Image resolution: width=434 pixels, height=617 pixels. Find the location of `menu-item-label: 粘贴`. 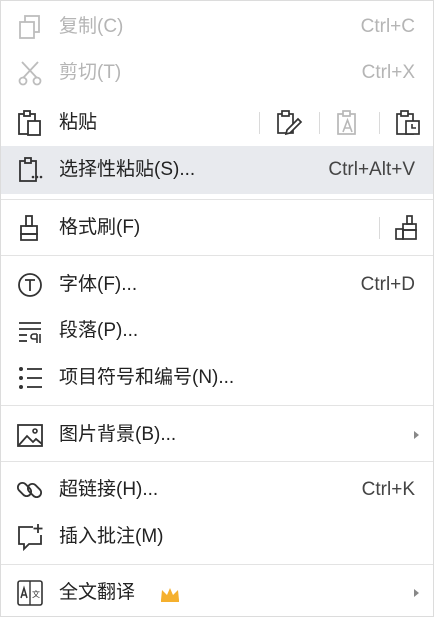

menu-item-label: 粘贴 is located at coordinates (78, 122).